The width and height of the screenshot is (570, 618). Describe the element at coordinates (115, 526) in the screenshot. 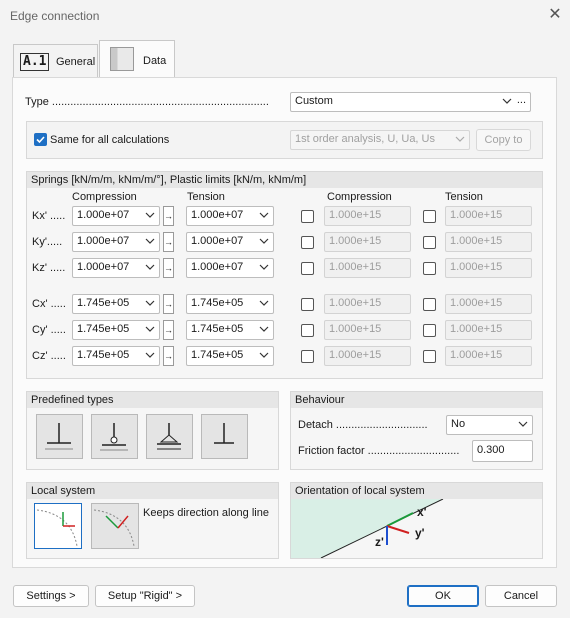

I see `local-system-rotating-icon` at that location.